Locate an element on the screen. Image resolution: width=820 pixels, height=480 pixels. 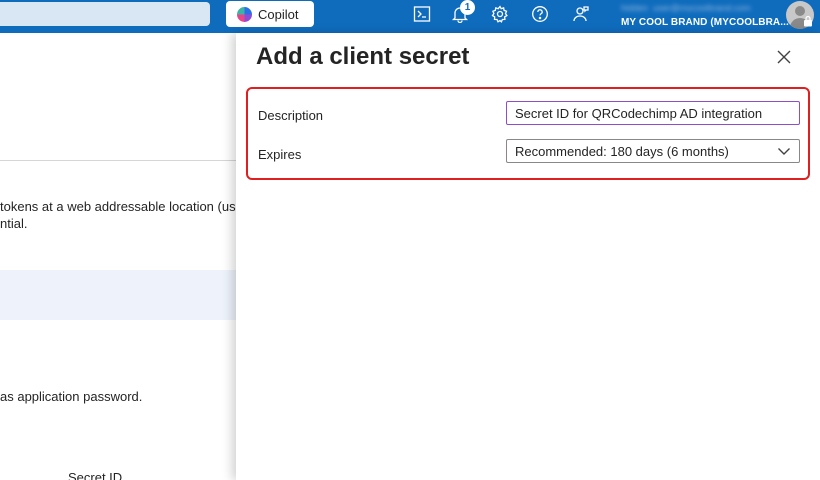
chevron-down-icon is located at coordinates (784, 151).